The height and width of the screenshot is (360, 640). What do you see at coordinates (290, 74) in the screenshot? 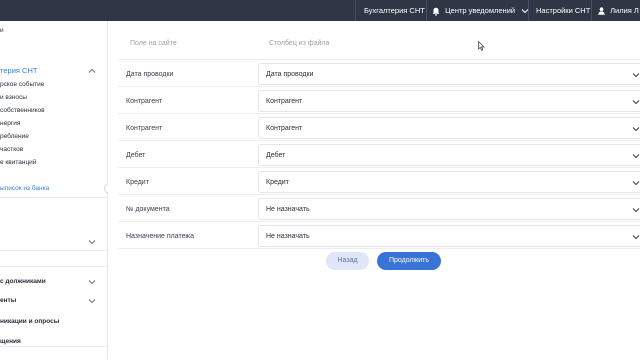
I see `file-column-value: Дата проводки` at bounding box center [290, 74].